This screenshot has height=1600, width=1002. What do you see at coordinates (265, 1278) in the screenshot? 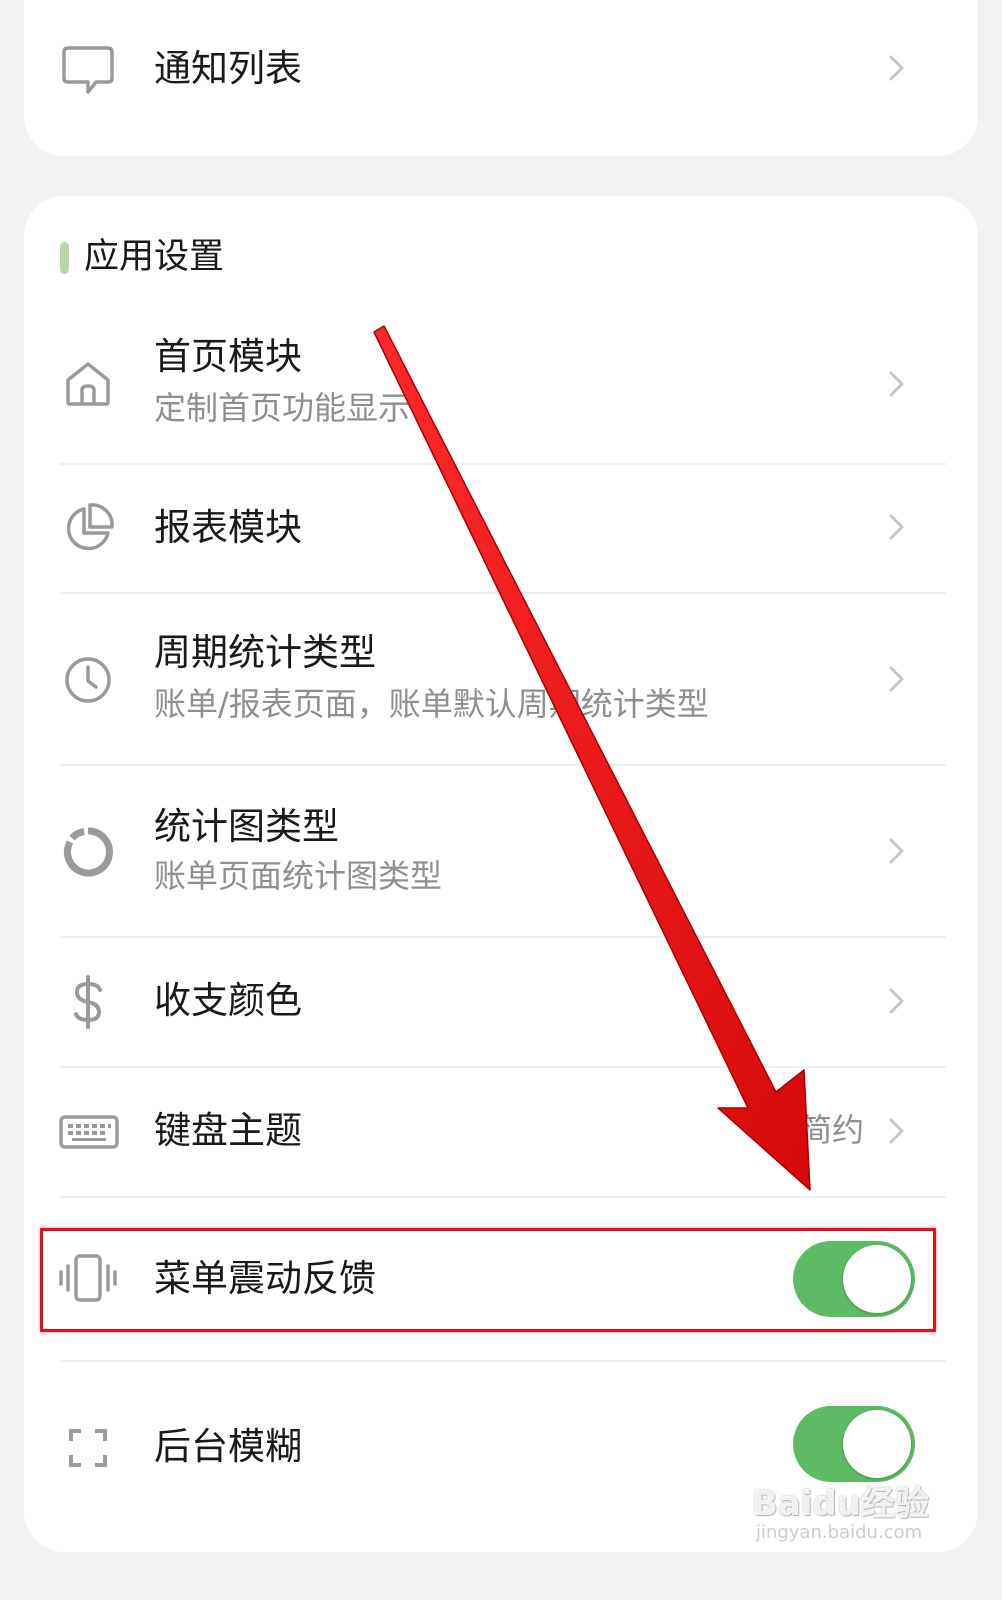
I see `menu-vibration-label: 菜单震动反馈` at bounding box center [265, 1278].